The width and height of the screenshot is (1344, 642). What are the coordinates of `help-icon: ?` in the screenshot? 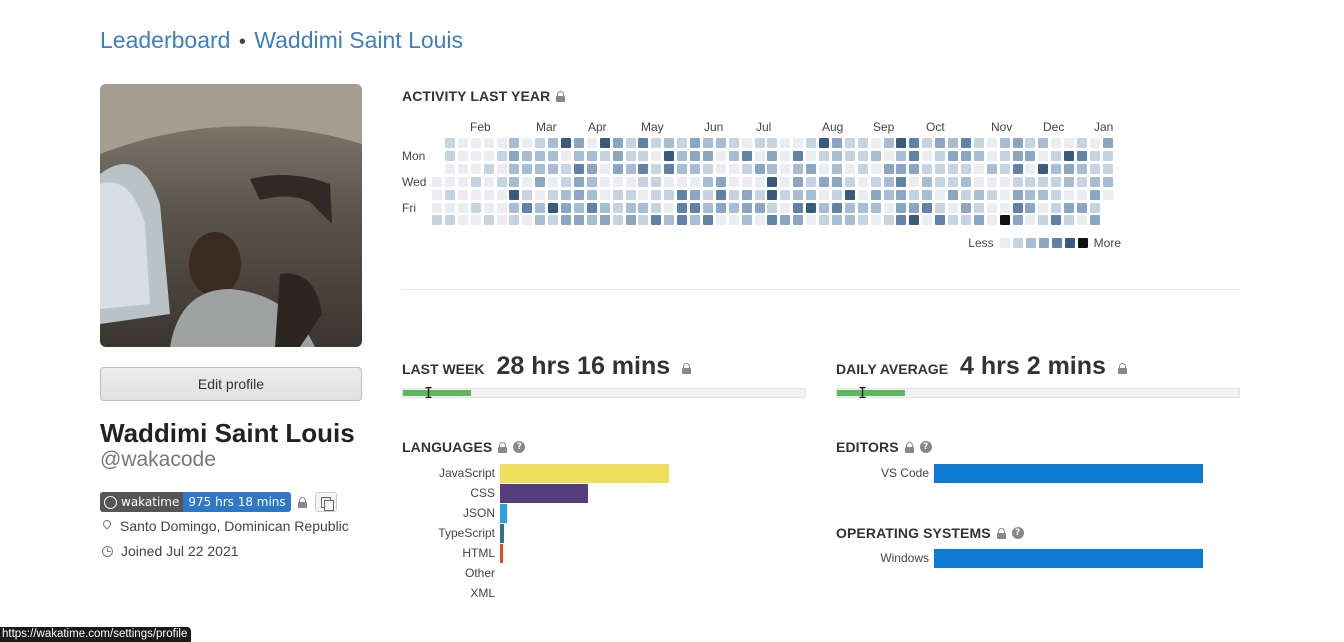 It's located at (925, 447).